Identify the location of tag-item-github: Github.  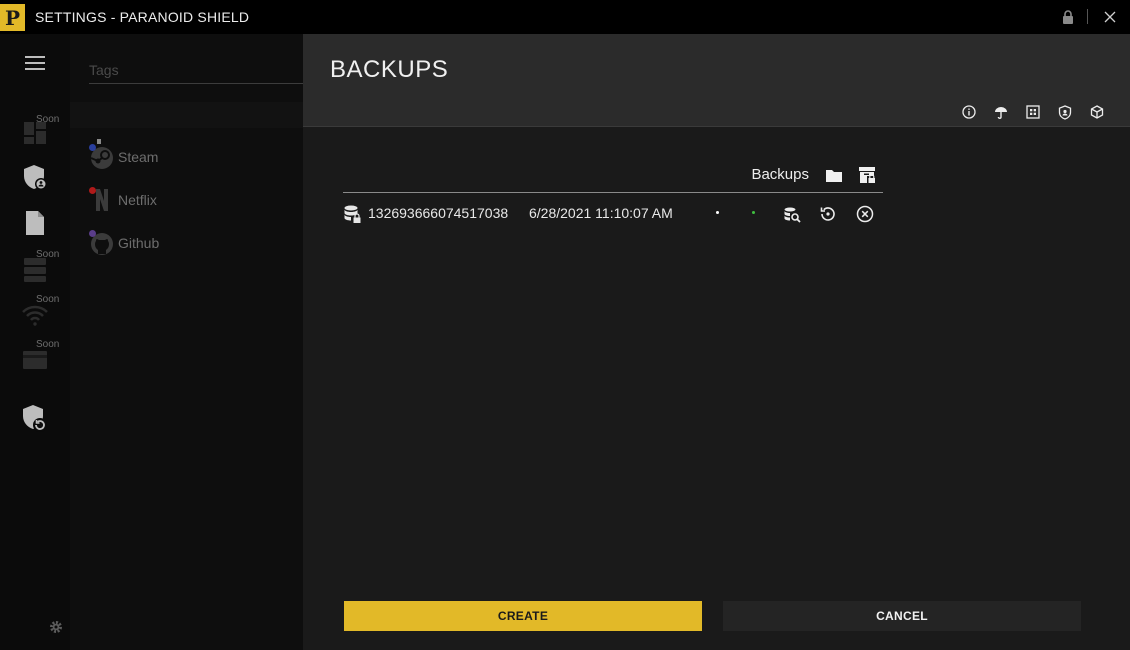
(189, 243).